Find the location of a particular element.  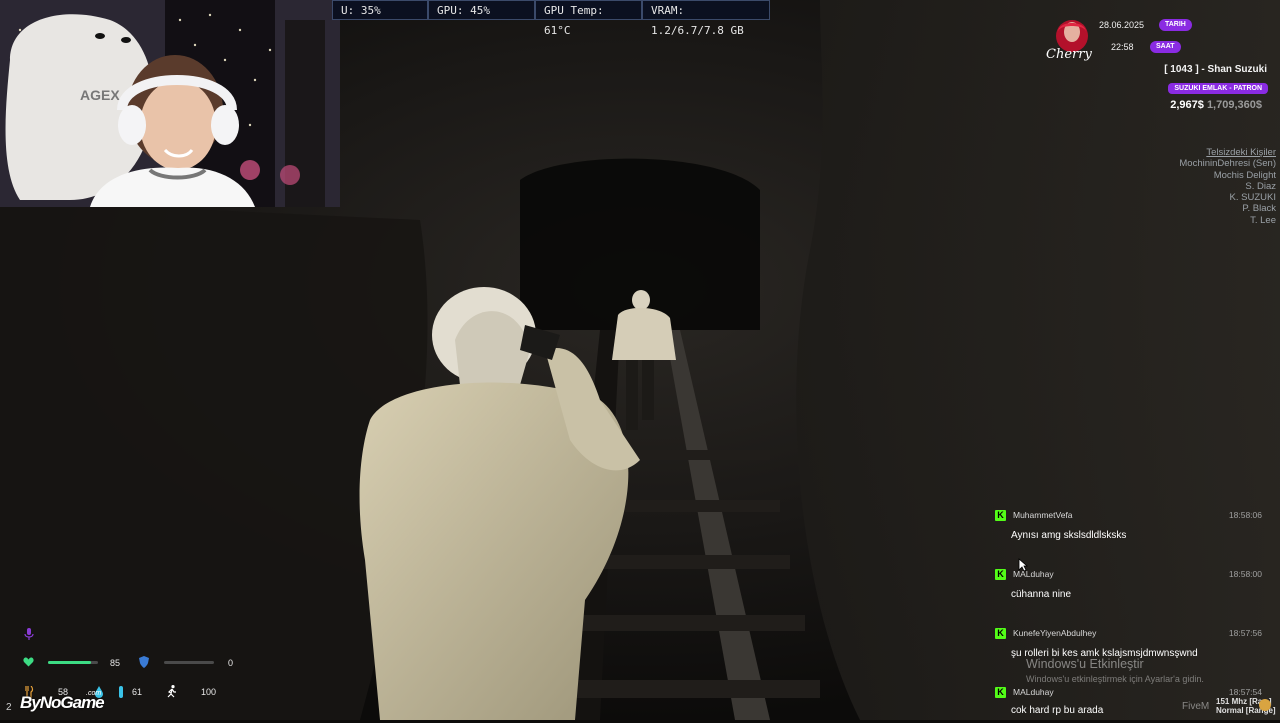

health-bar is located at coordinates (73, 662).